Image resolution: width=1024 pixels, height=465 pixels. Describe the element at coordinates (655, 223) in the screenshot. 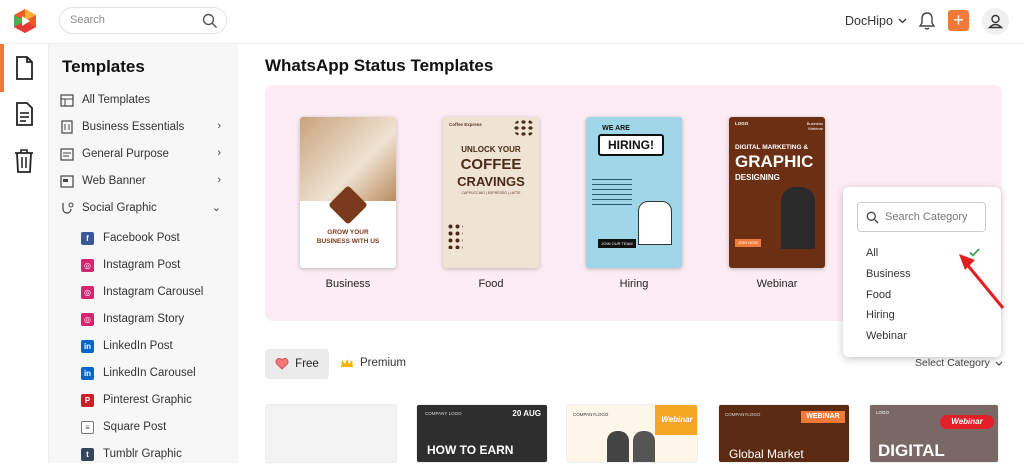

I see `person-illustration` at that location.